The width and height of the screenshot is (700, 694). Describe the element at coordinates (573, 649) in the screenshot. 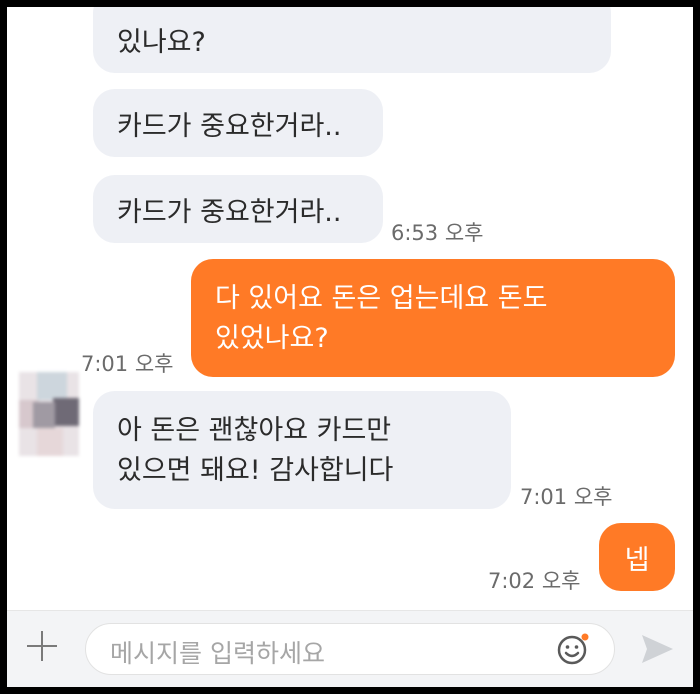

I see `smiley-icon` at that location.